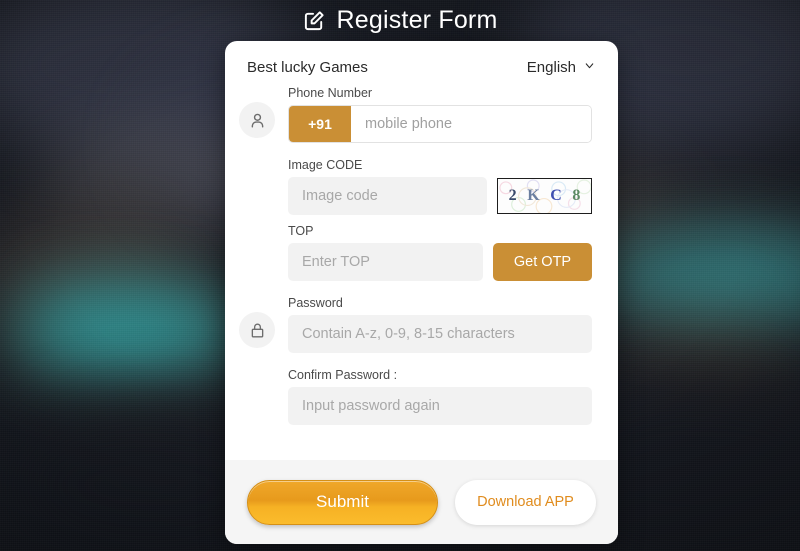 This screenshot has width=800, height=551. What do you see at coordinates (512, 195) in the screenshot?
I see `captcha-char: 2` at bounding box center [512, 195].